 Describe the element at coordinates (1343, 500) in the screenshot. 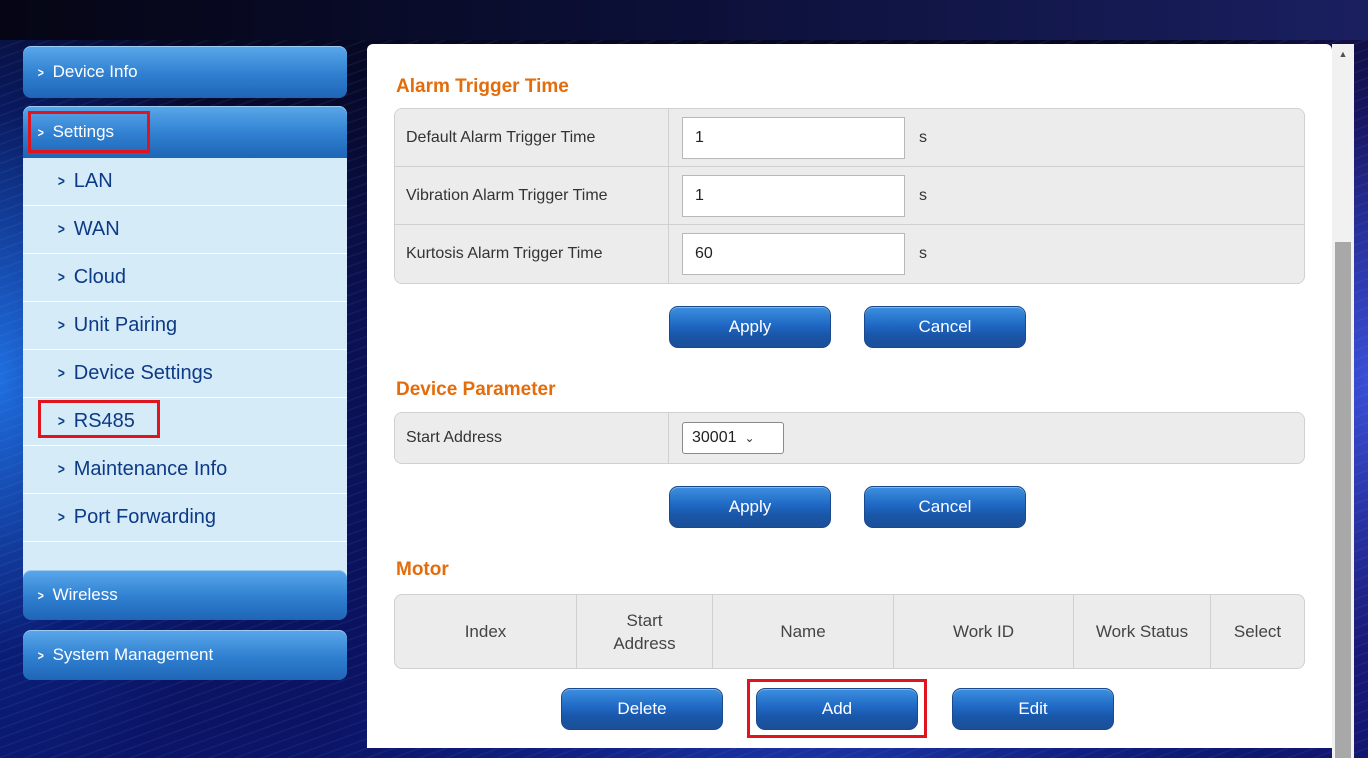

I see `scrollbar-thumb` at that location.